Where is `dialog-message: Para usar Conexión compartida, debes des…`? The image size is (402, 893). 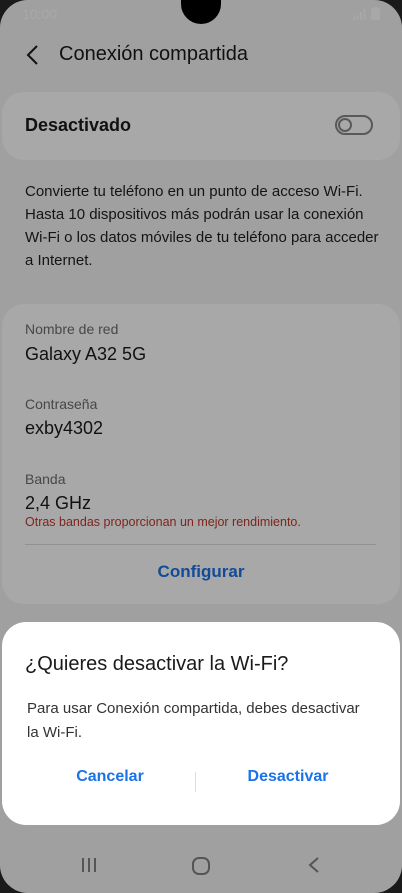
dialog-message: Para usar Conexión compartida, debes des… is located at coordinates (193, 720).